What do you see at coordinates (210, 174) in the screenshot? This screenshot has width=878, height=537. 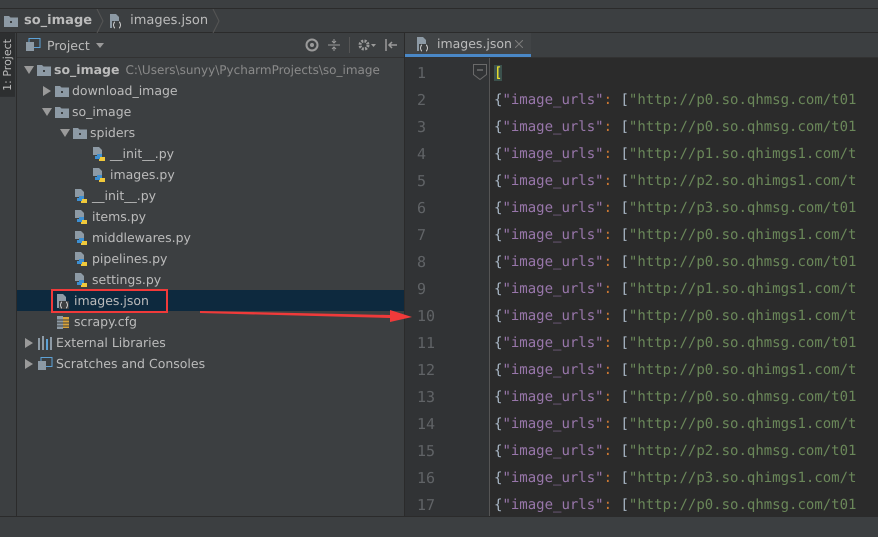 I see `tree-item: images.py` at bounding box center [210, 174].